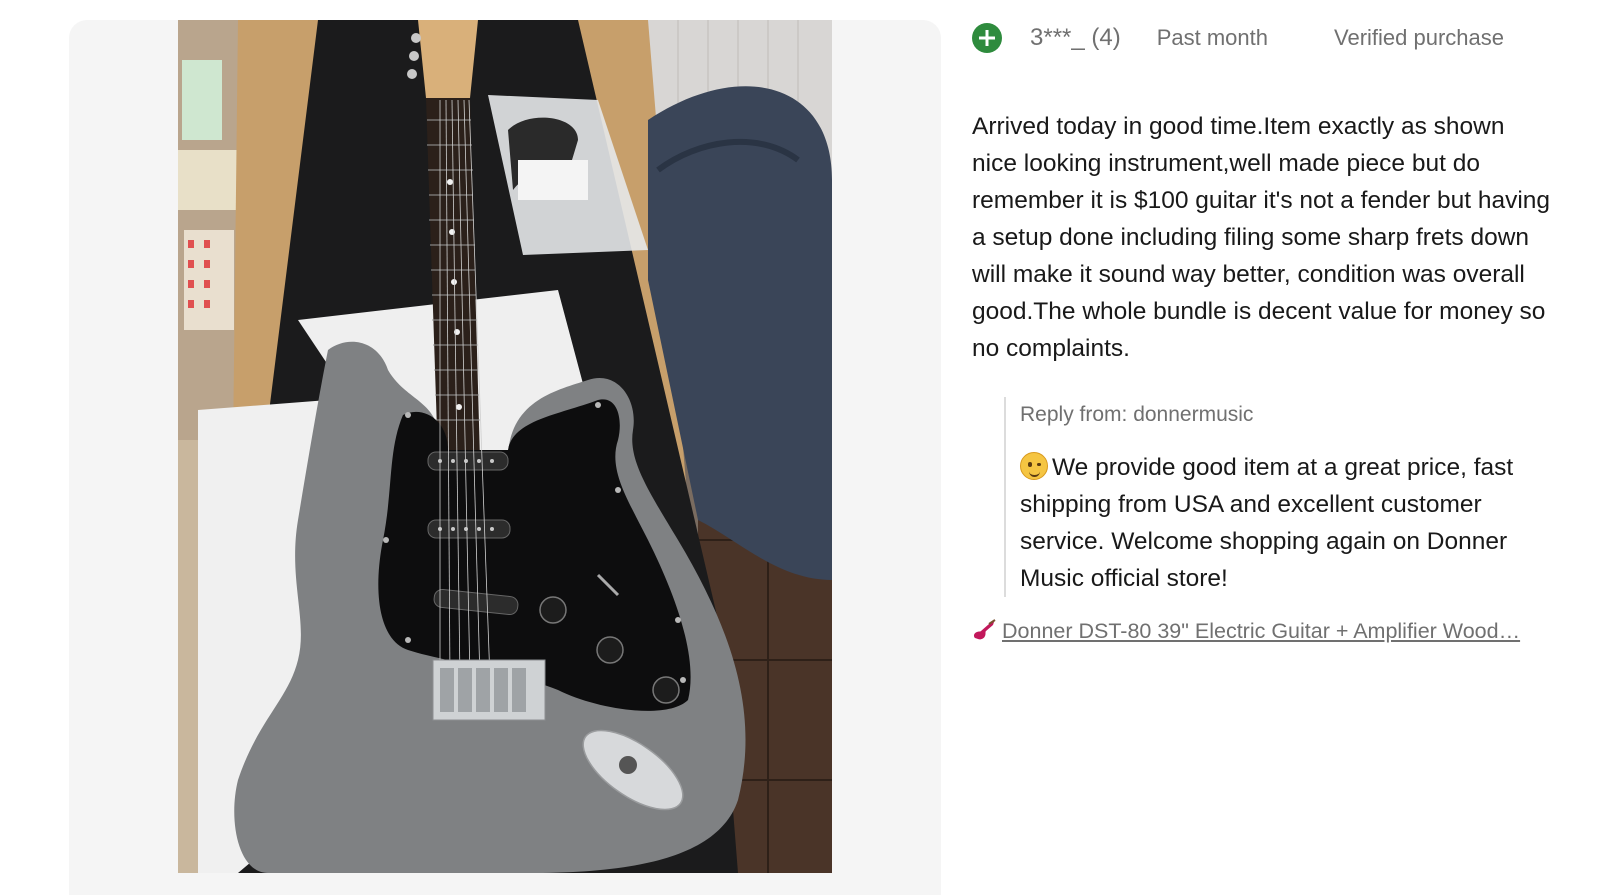  I want to click on review-header: 3***_ (4) Past month Verified purchase, so click(1272, 38).